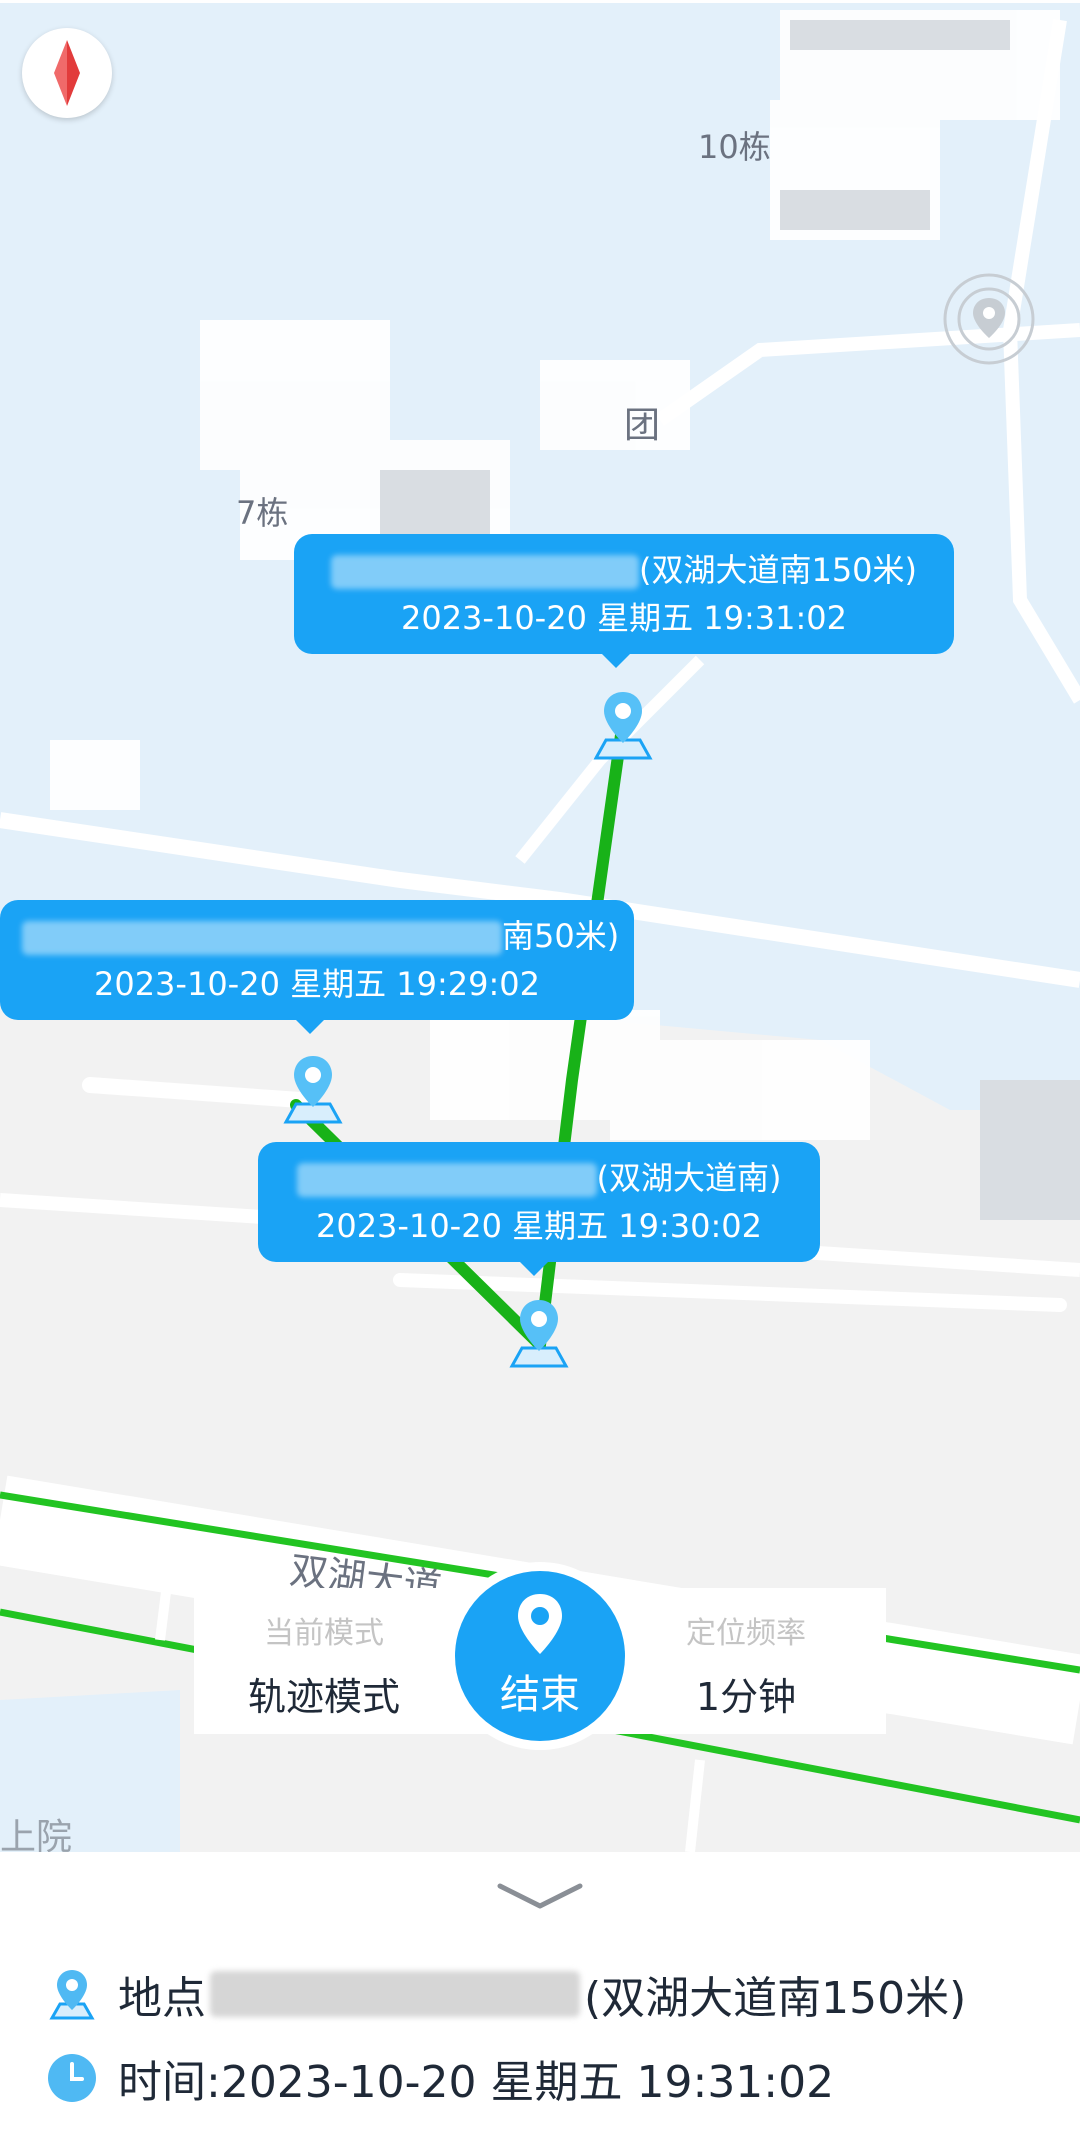 Image resolution: width=1080 pixels, height=2142 pixels. I want to click on bubble-location: (双湖大道南), so click(689, 1178).